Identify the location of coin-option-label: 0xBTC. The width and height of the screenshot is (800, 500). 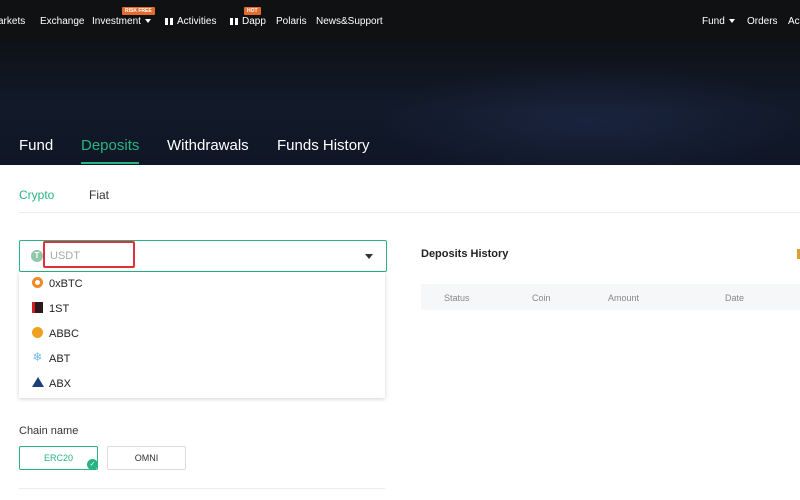
(66, 284).